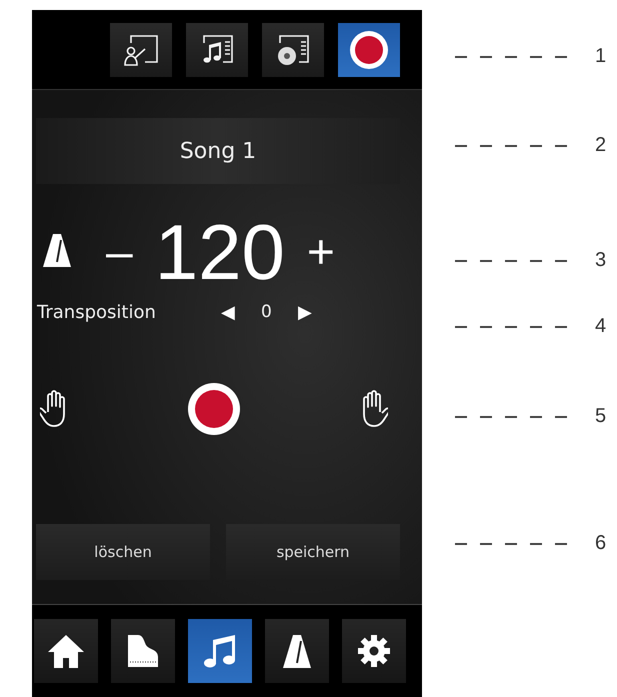 The width and height of the screenshot is (617, 697). Describe the element at coordinates (266, 312) in the screenshot. I see `transposition-value: 0` at that location.